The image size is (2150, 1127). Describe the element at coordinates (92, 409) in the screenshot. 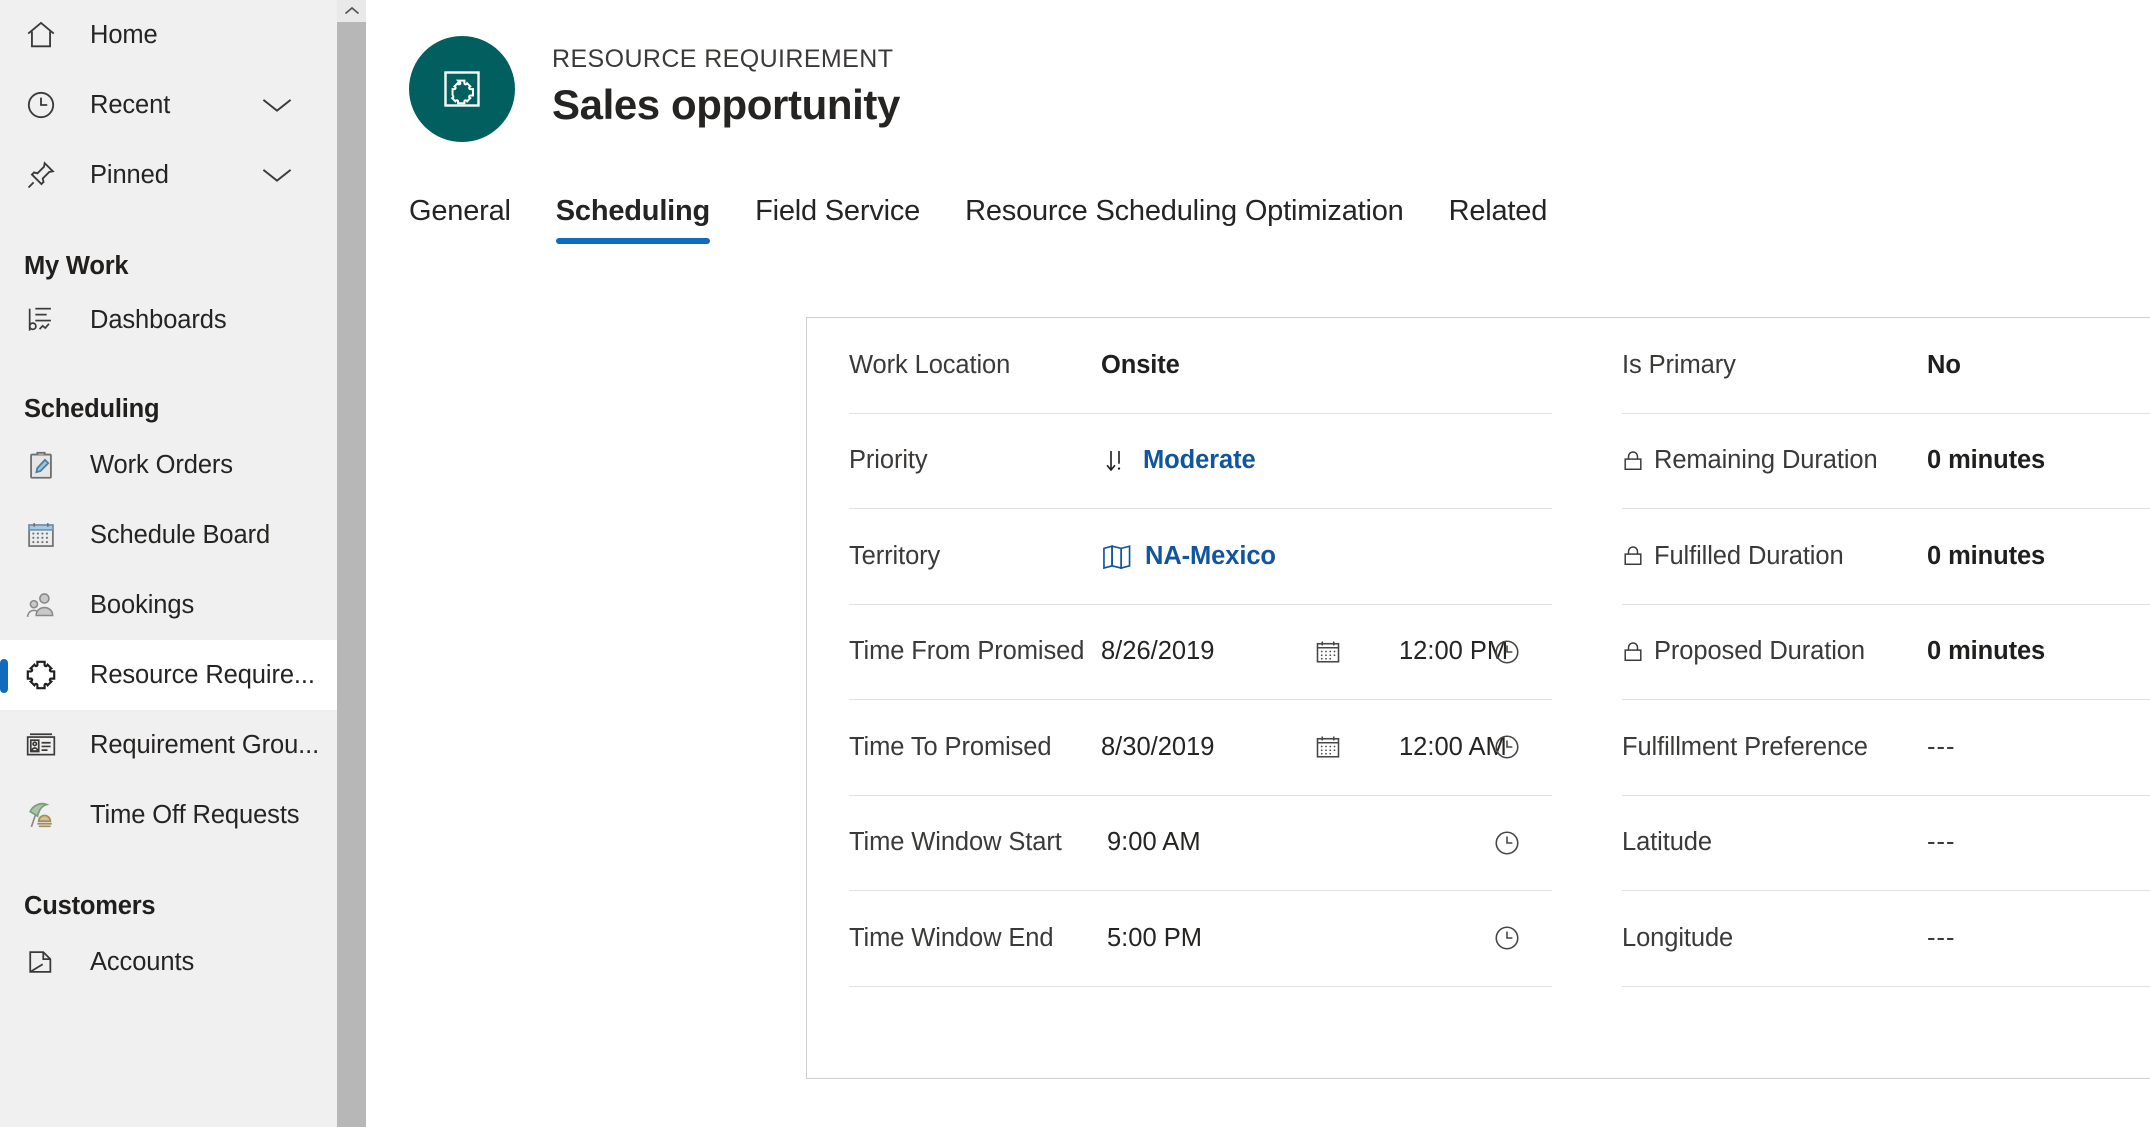

I see `sidebar-group-title-scheduling: Scheduling` at that location.